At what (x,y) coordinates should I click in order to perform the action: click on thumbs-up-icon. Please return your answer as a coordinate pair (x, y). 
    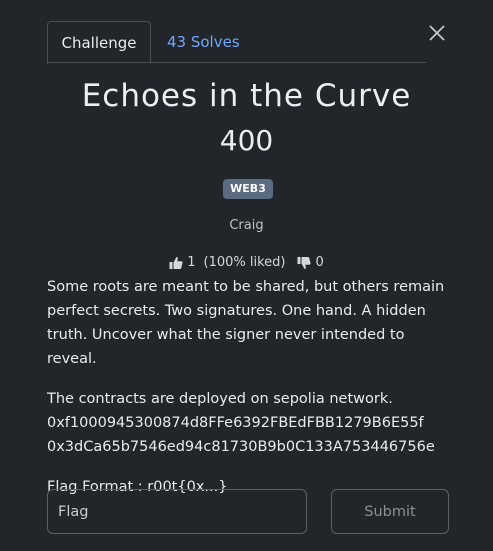
    Looking at the image, I should click on (176, 263).